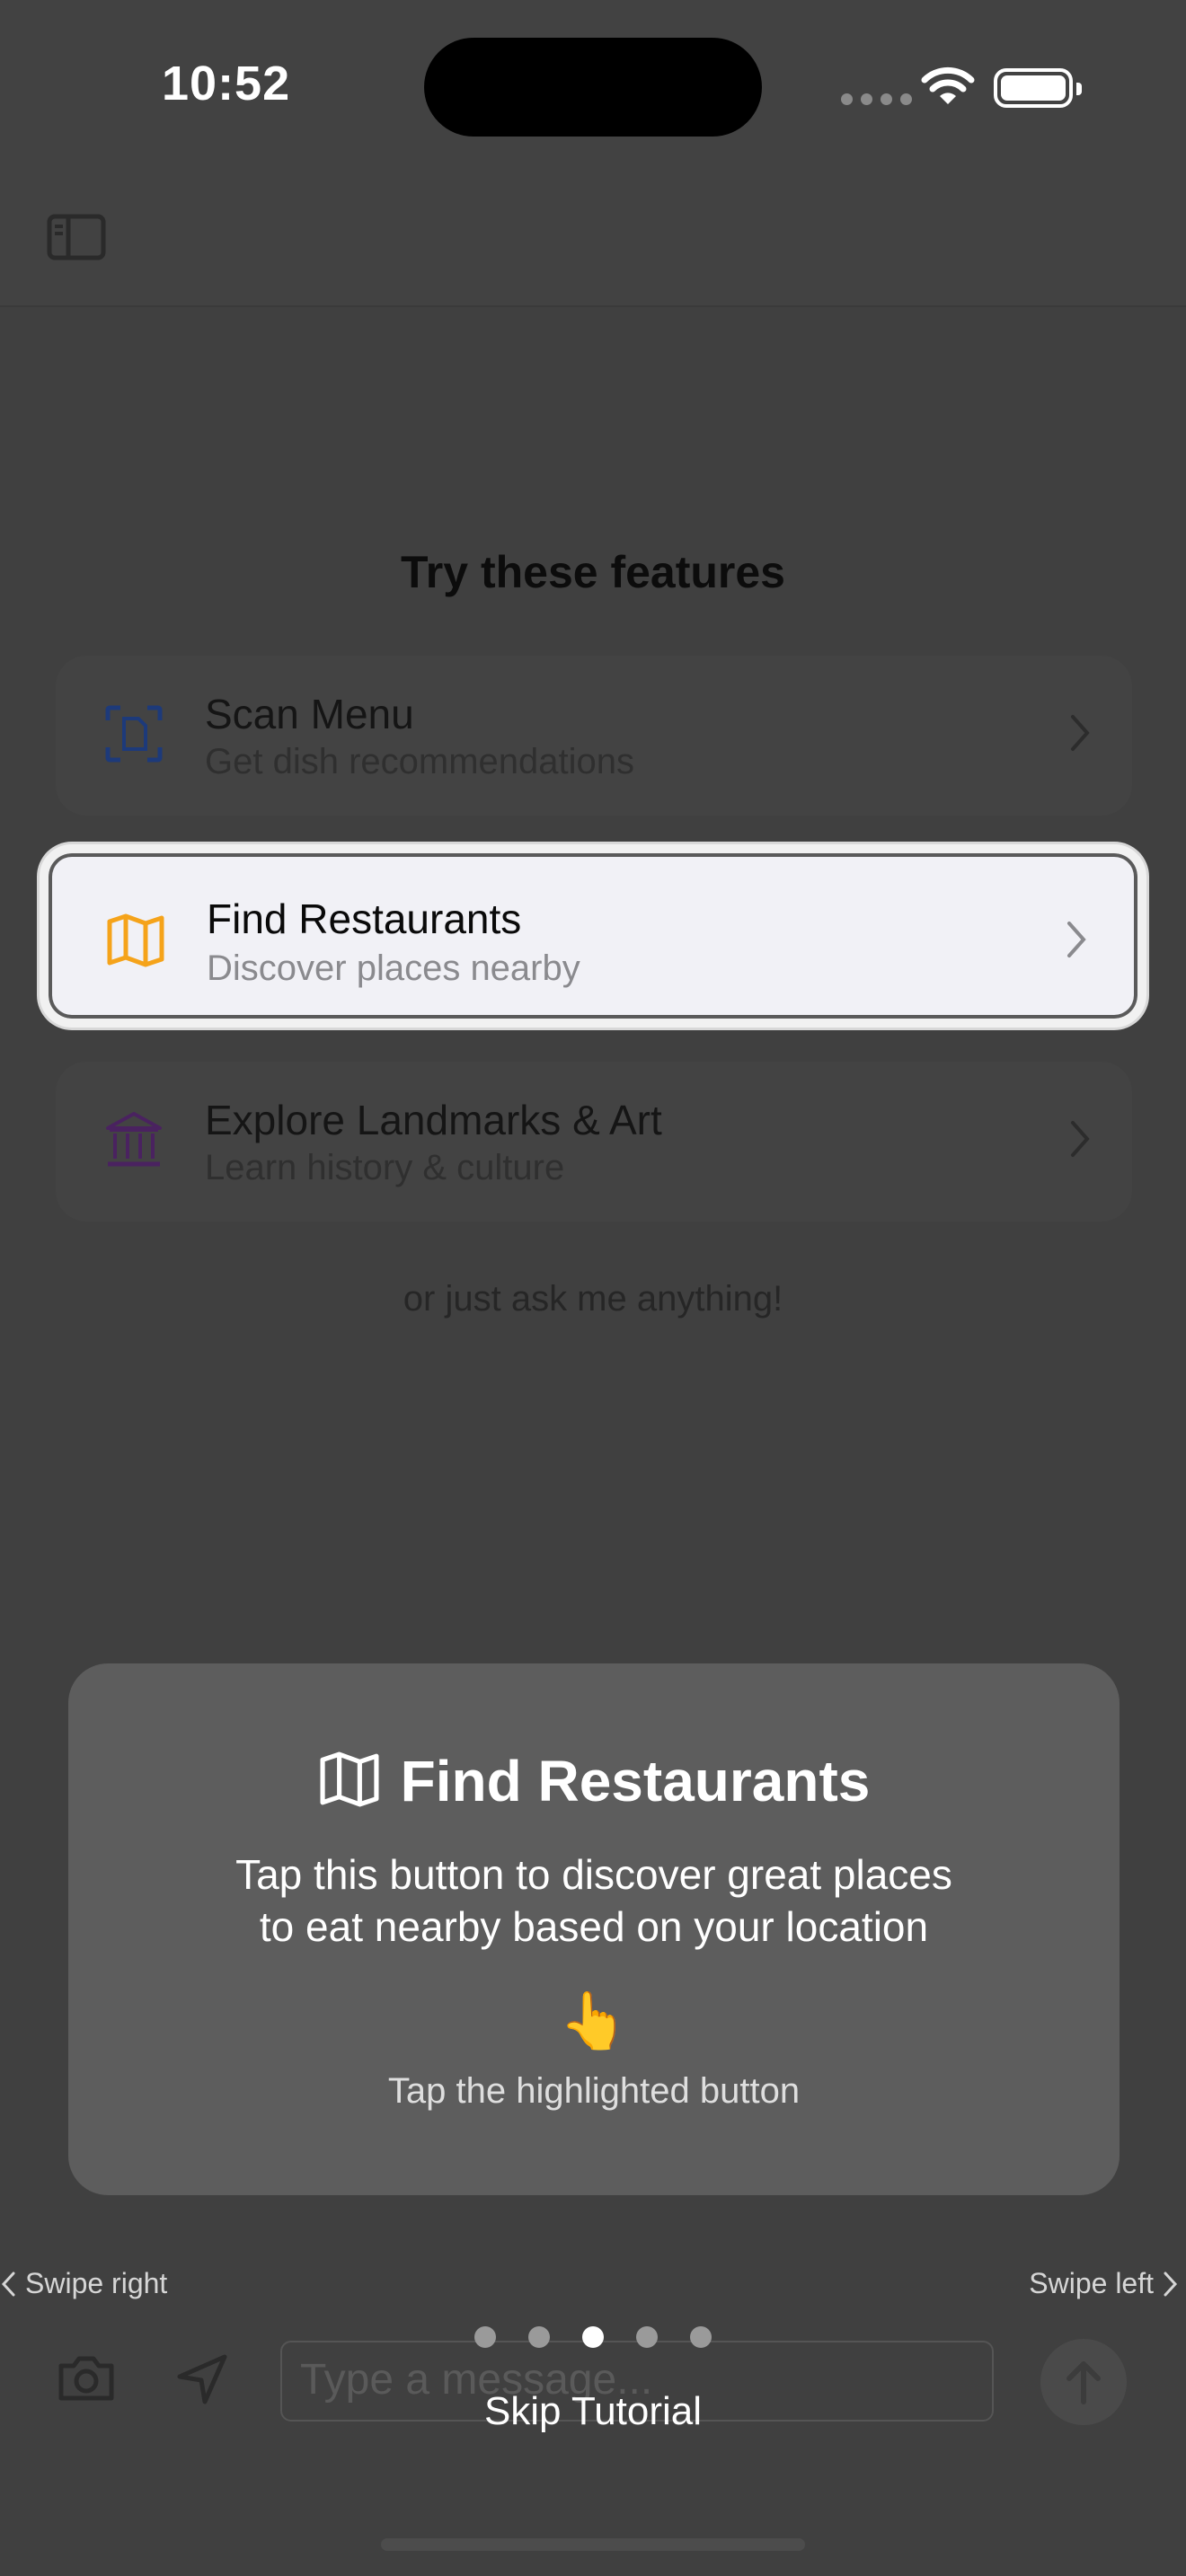 The height and width of the screenshot is (2576, 1186). What do you see at coordinates (364, 918) in the screenshot?
I see `card-title: Find Restaurants` at bounding box center [364, 918].